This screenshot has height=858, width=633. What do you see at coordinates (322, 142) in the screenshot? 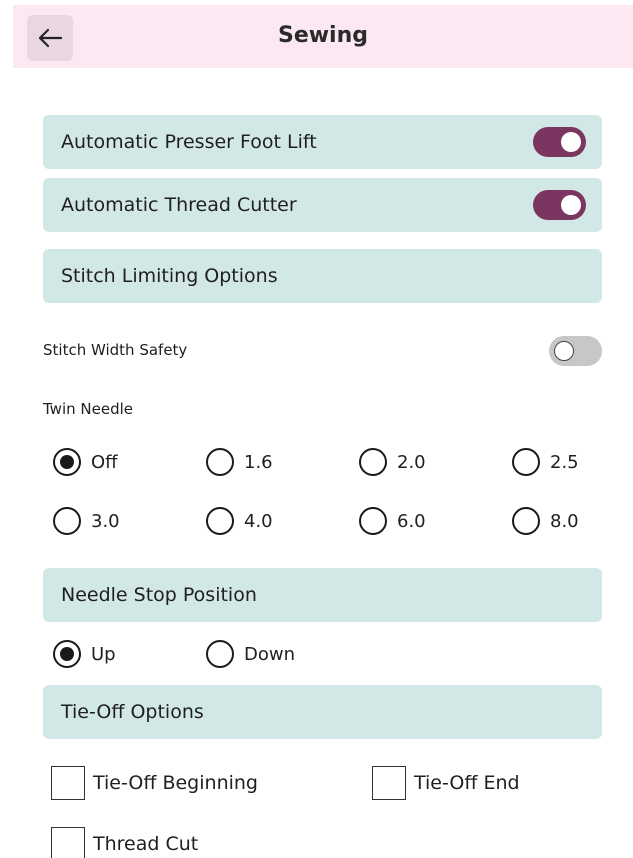
I see `presser-foot-lift-row: Automatic Presser Foot Lift` at bounding box center [322, 142].